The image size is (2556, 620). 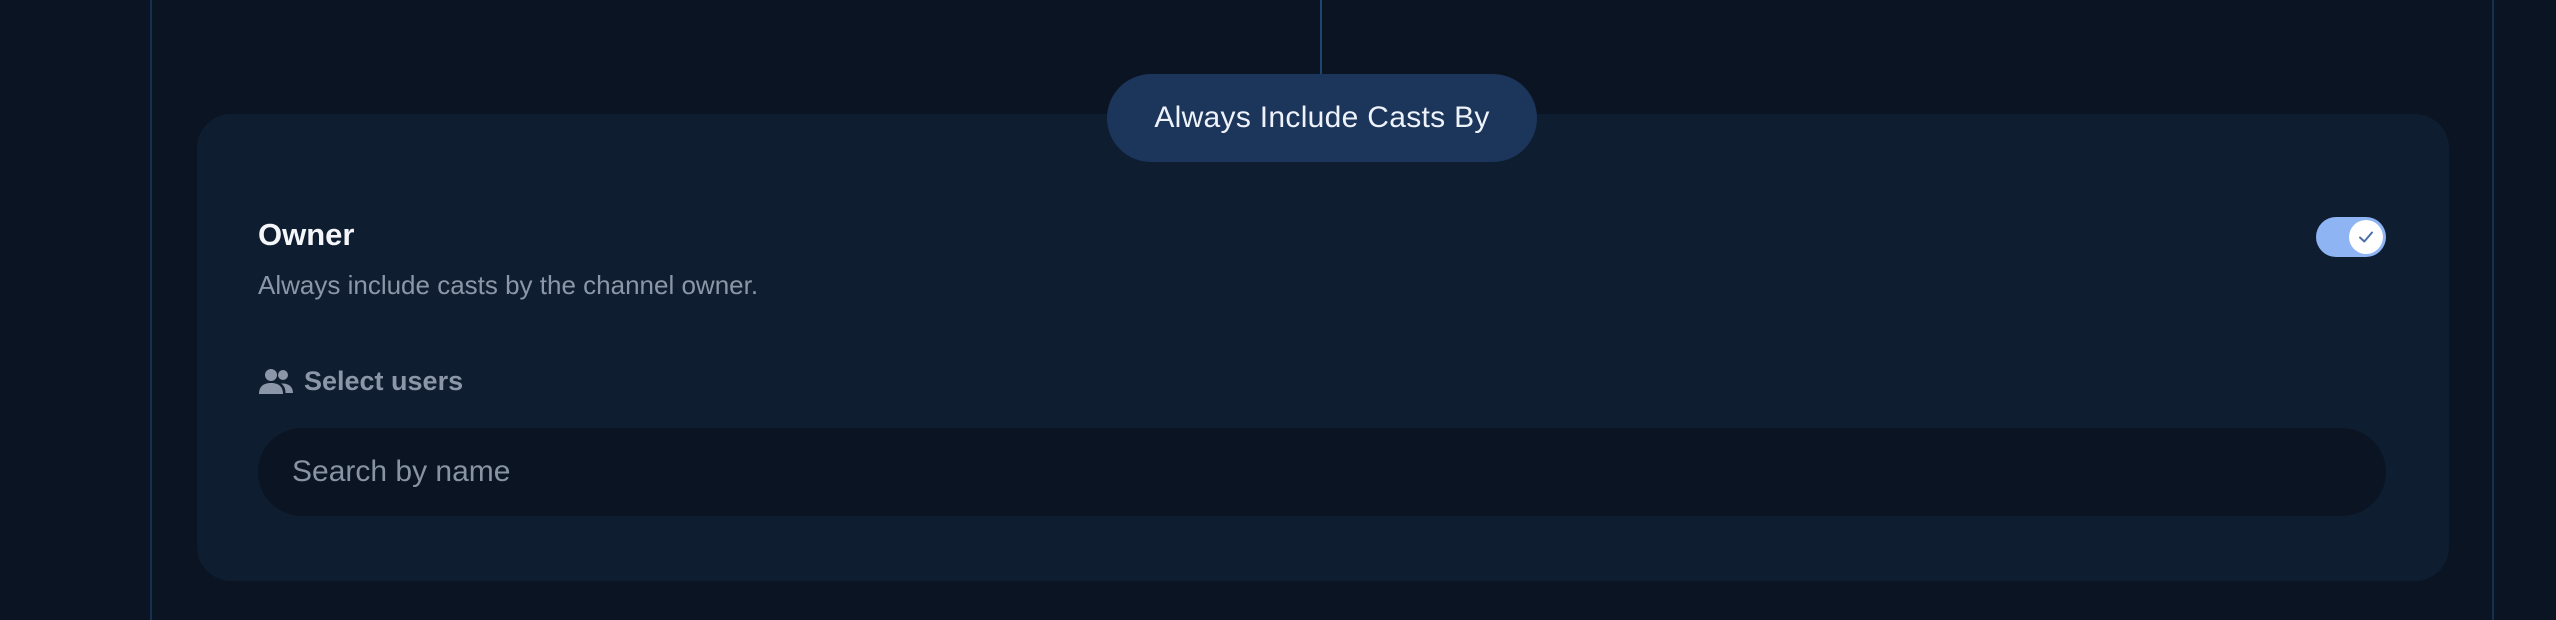 What do you see at coordinates (306, 234) in the screenshot?
I see `owner-title: Owner` at bounding box center [306, 234].